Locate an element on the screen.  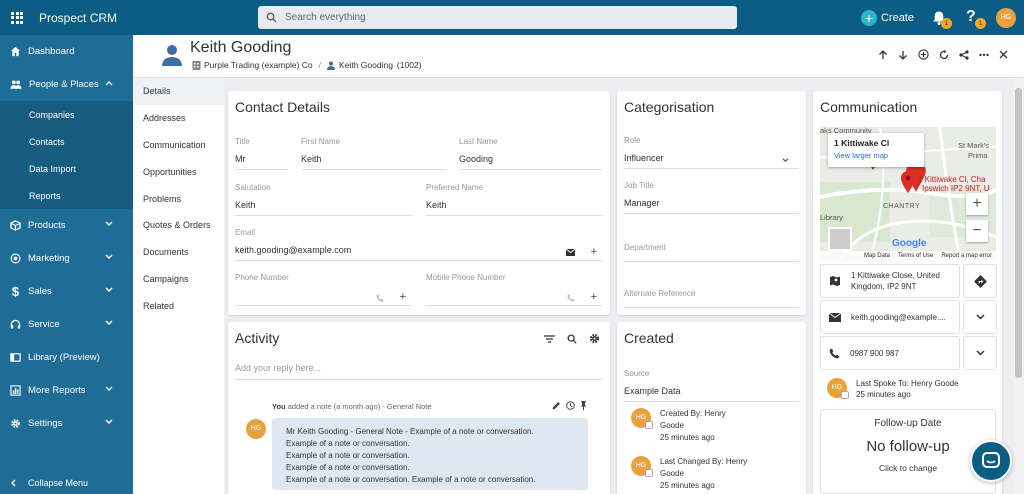
preferred-name-field: Preferred Name Keith is located at coordinates (514, 199).